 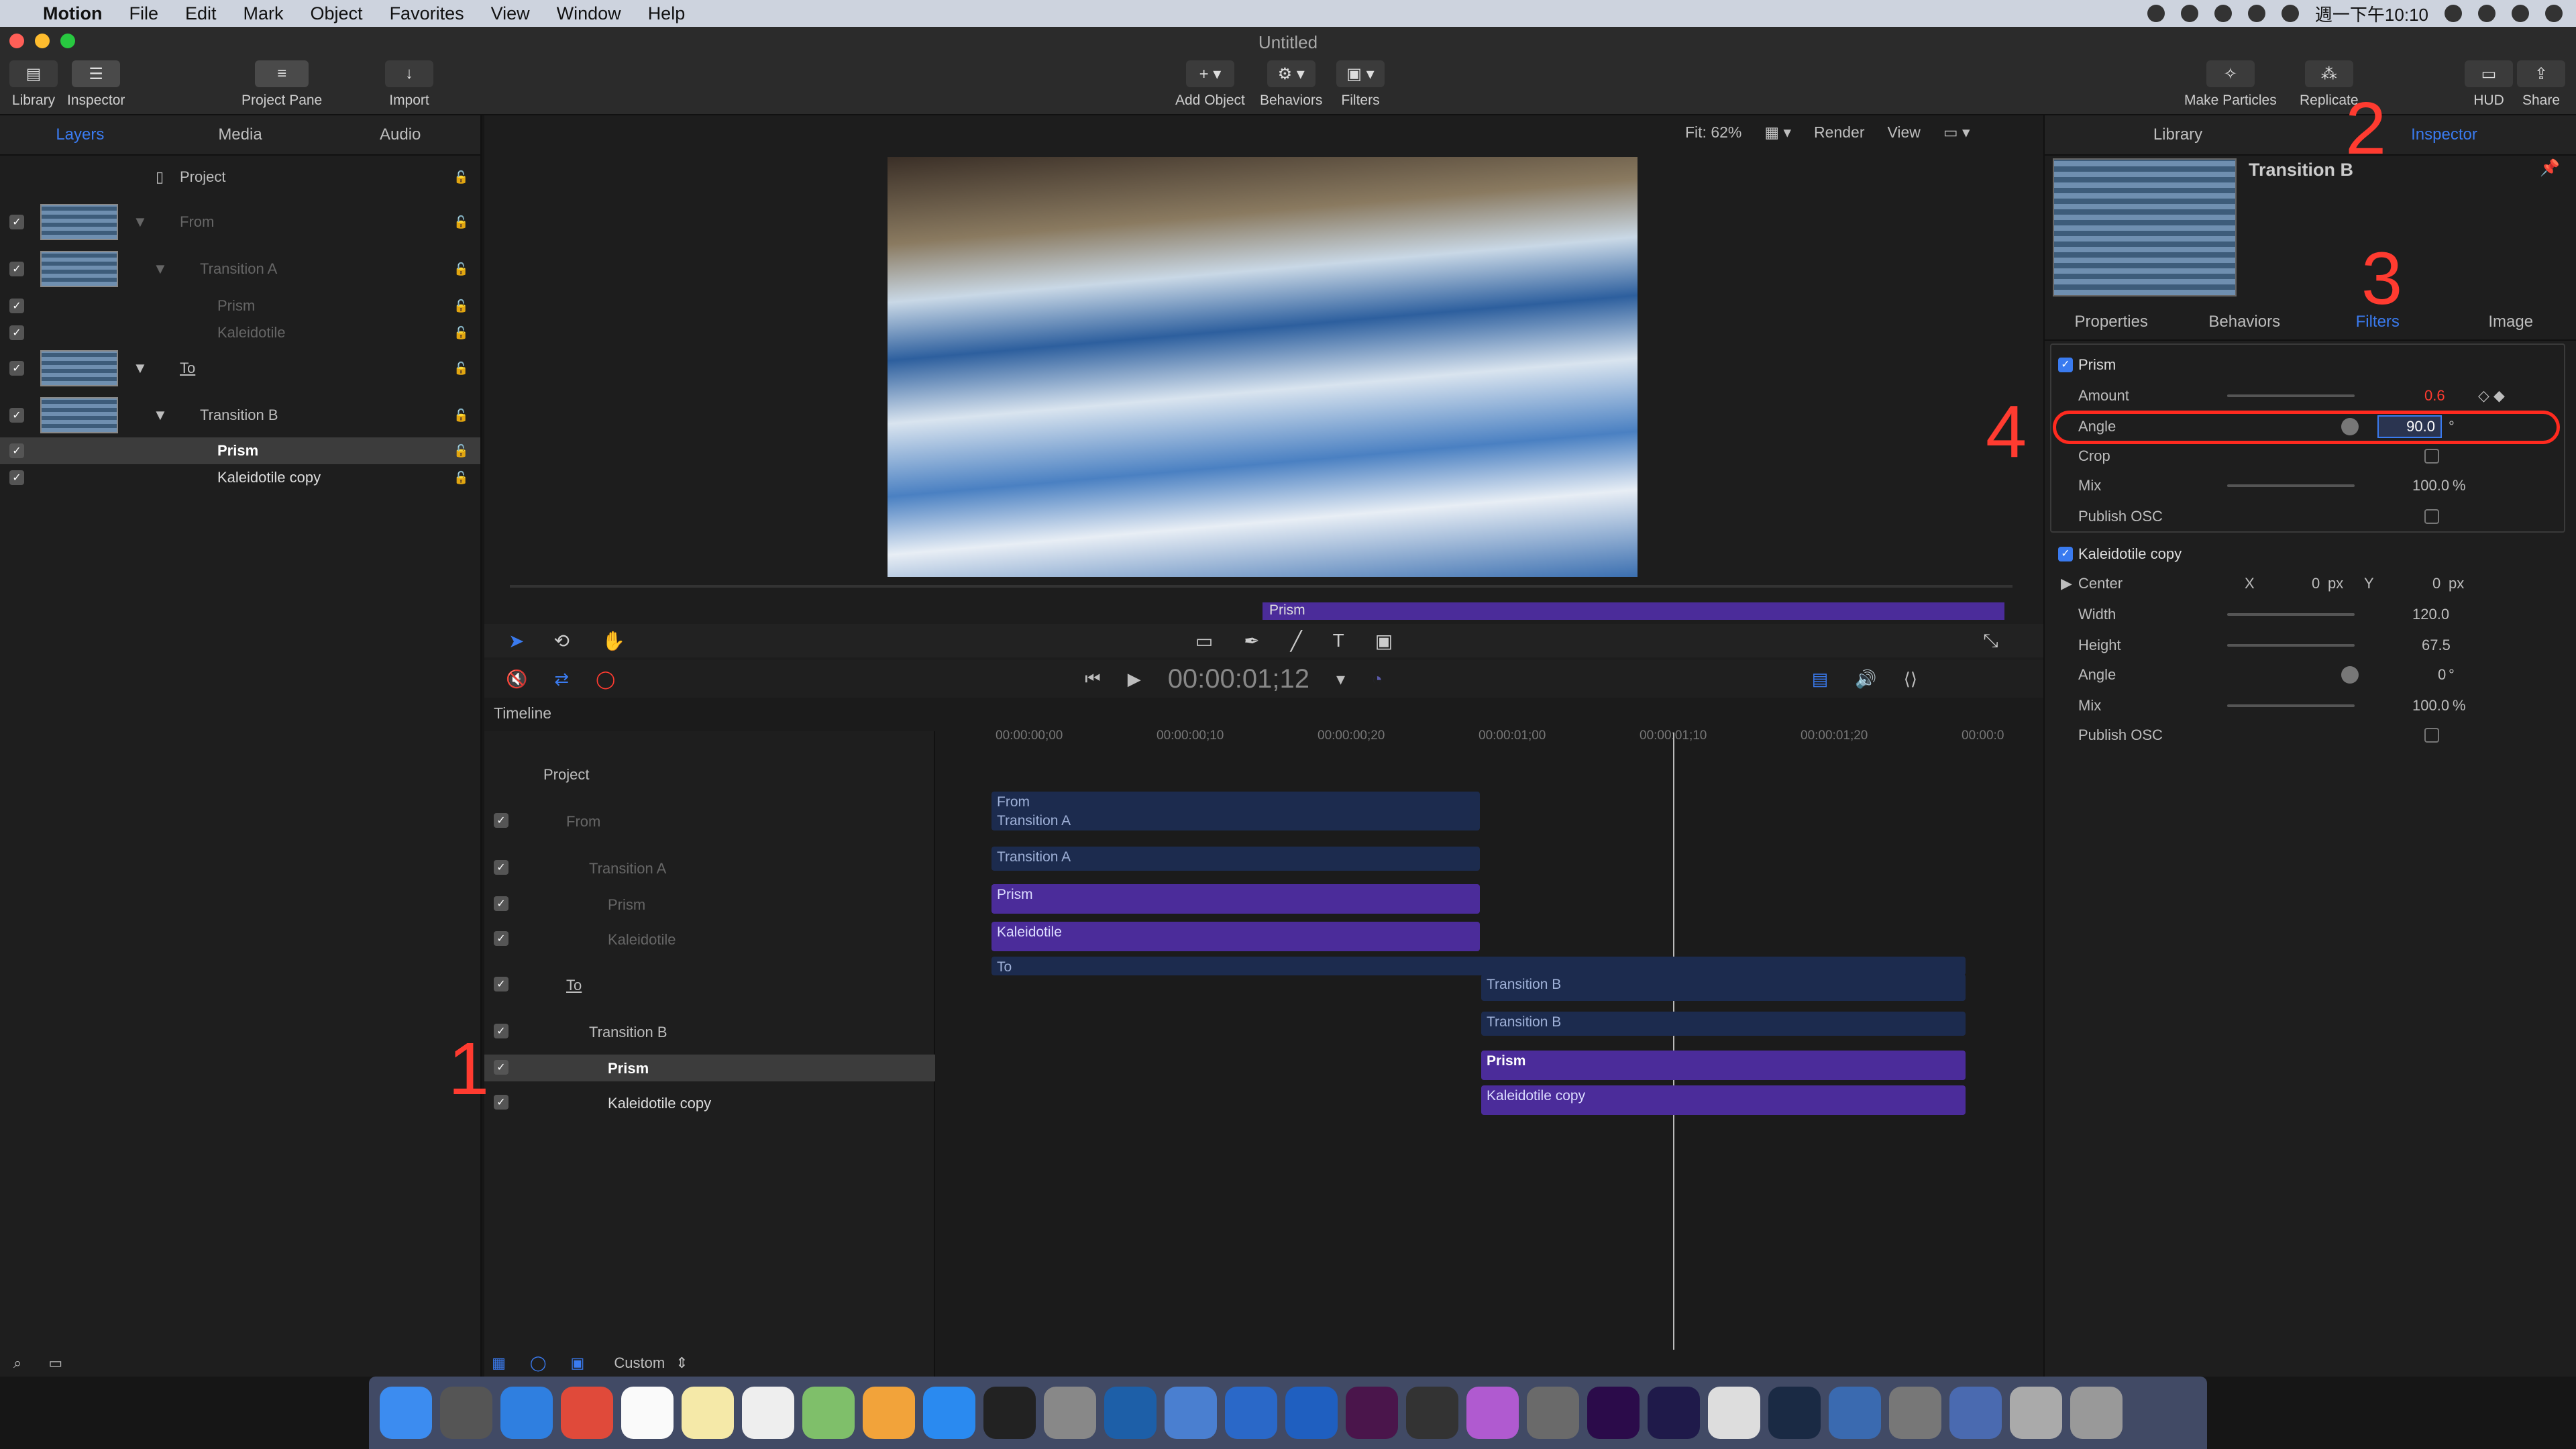 What do you see at coordinates (240, 222) in the screenshot?
I see `layer-row-from: ✓ ▼ From 🔓` at bounding box center [240, 222].